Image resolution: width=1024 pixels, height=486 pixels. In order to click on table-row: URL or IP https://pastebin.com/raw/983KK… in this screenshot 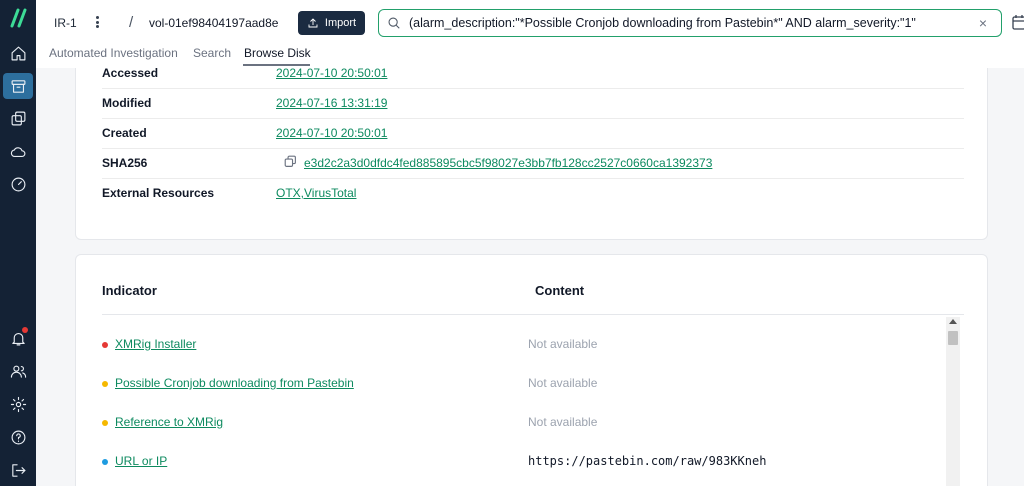, I will do `click(522, 463)`.